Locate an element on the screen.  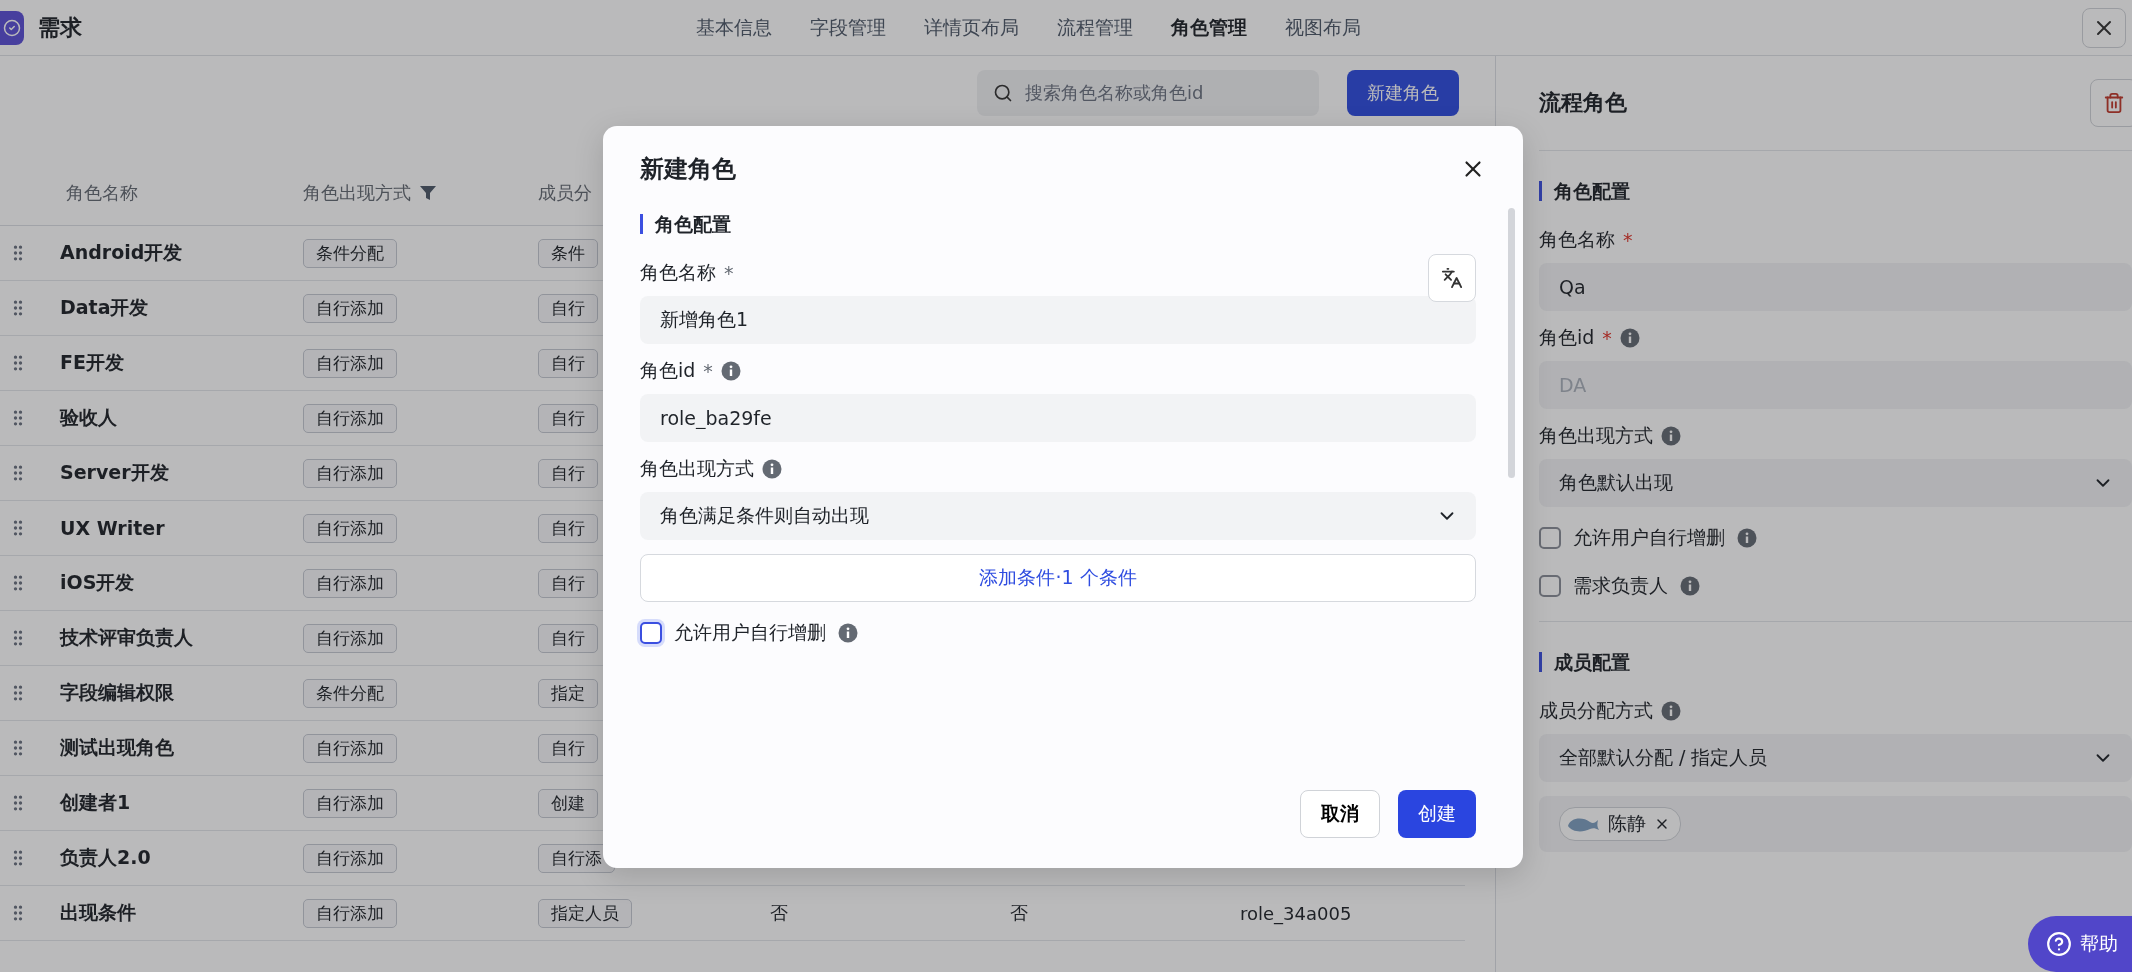
help-icon is located at coordinates (2059, 944).